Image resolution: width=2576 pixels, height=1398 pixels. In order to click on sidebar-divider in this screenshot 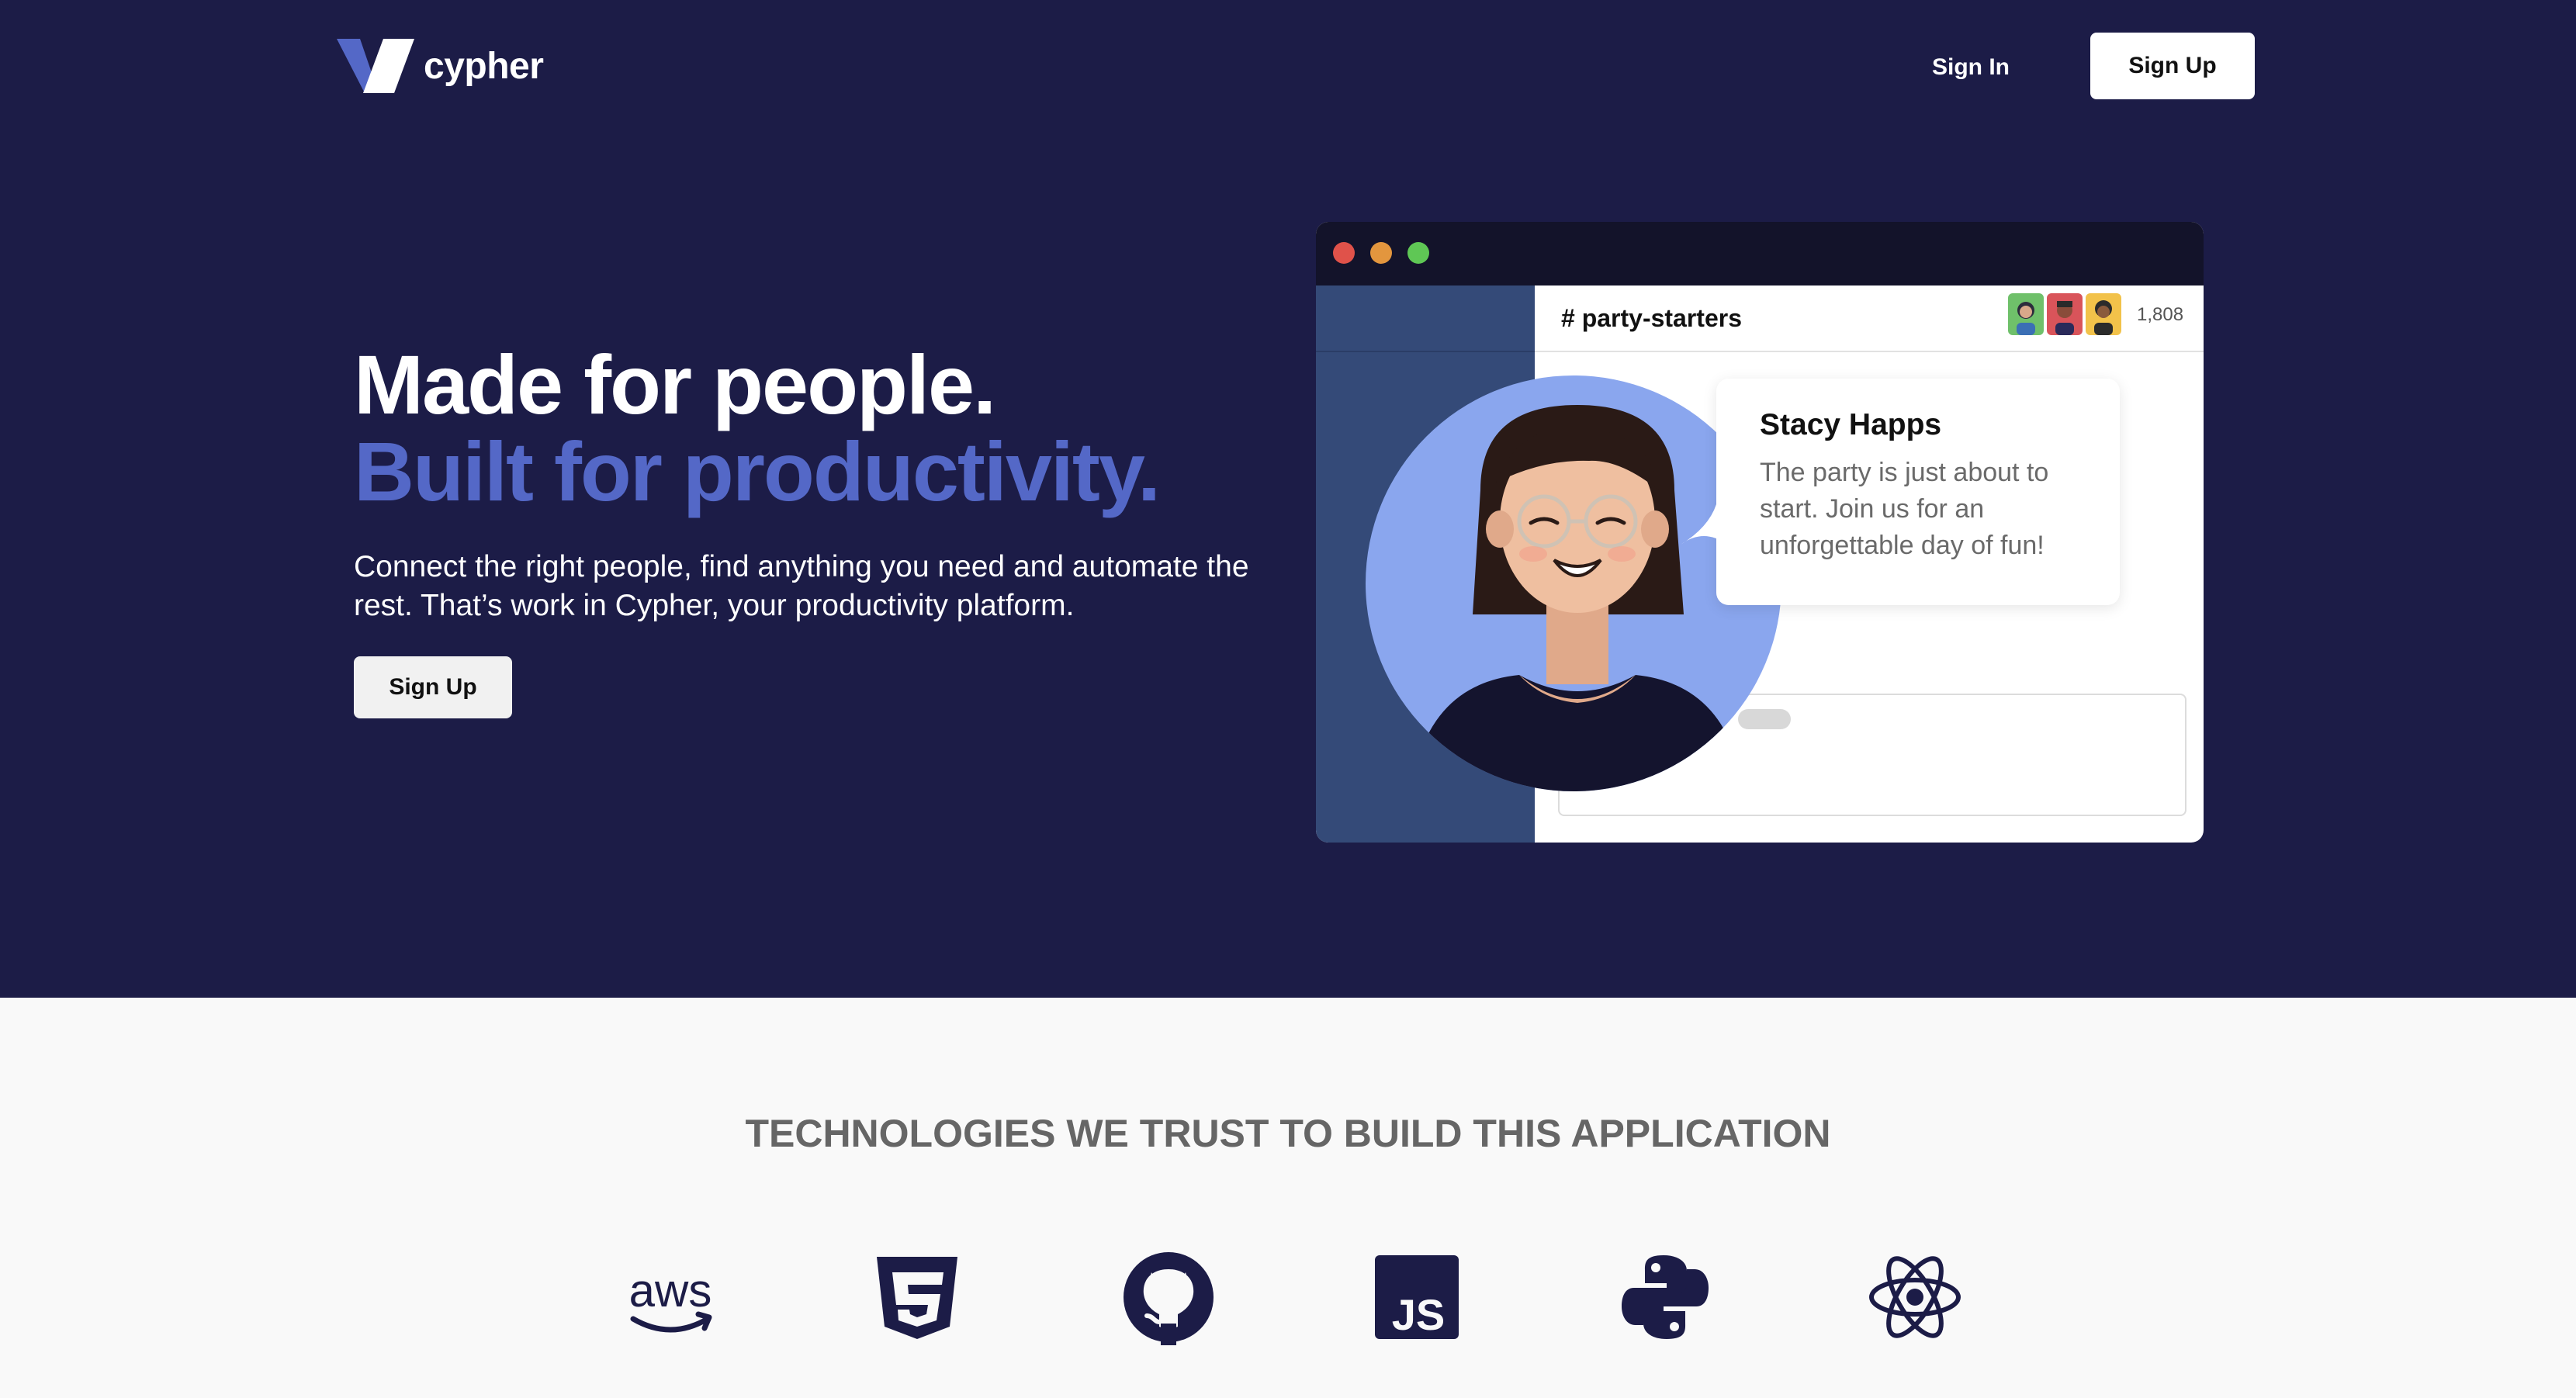, I will do `click(1425, 351)`.